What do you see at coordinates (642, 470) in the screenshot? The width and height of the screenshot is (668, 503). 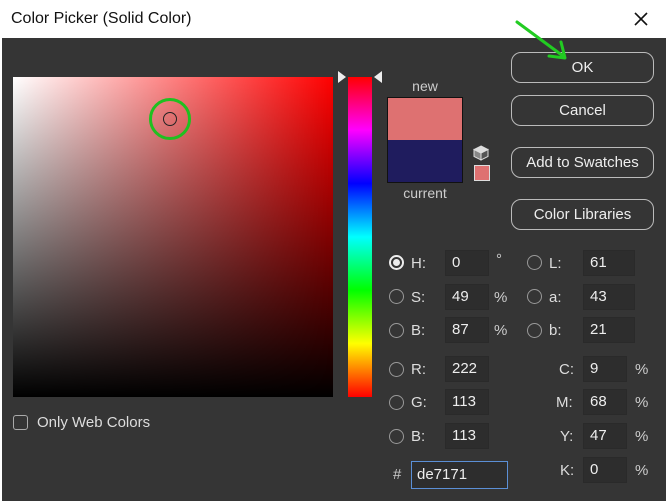 I see `black-unit: %` at bounding box center [642, 470].